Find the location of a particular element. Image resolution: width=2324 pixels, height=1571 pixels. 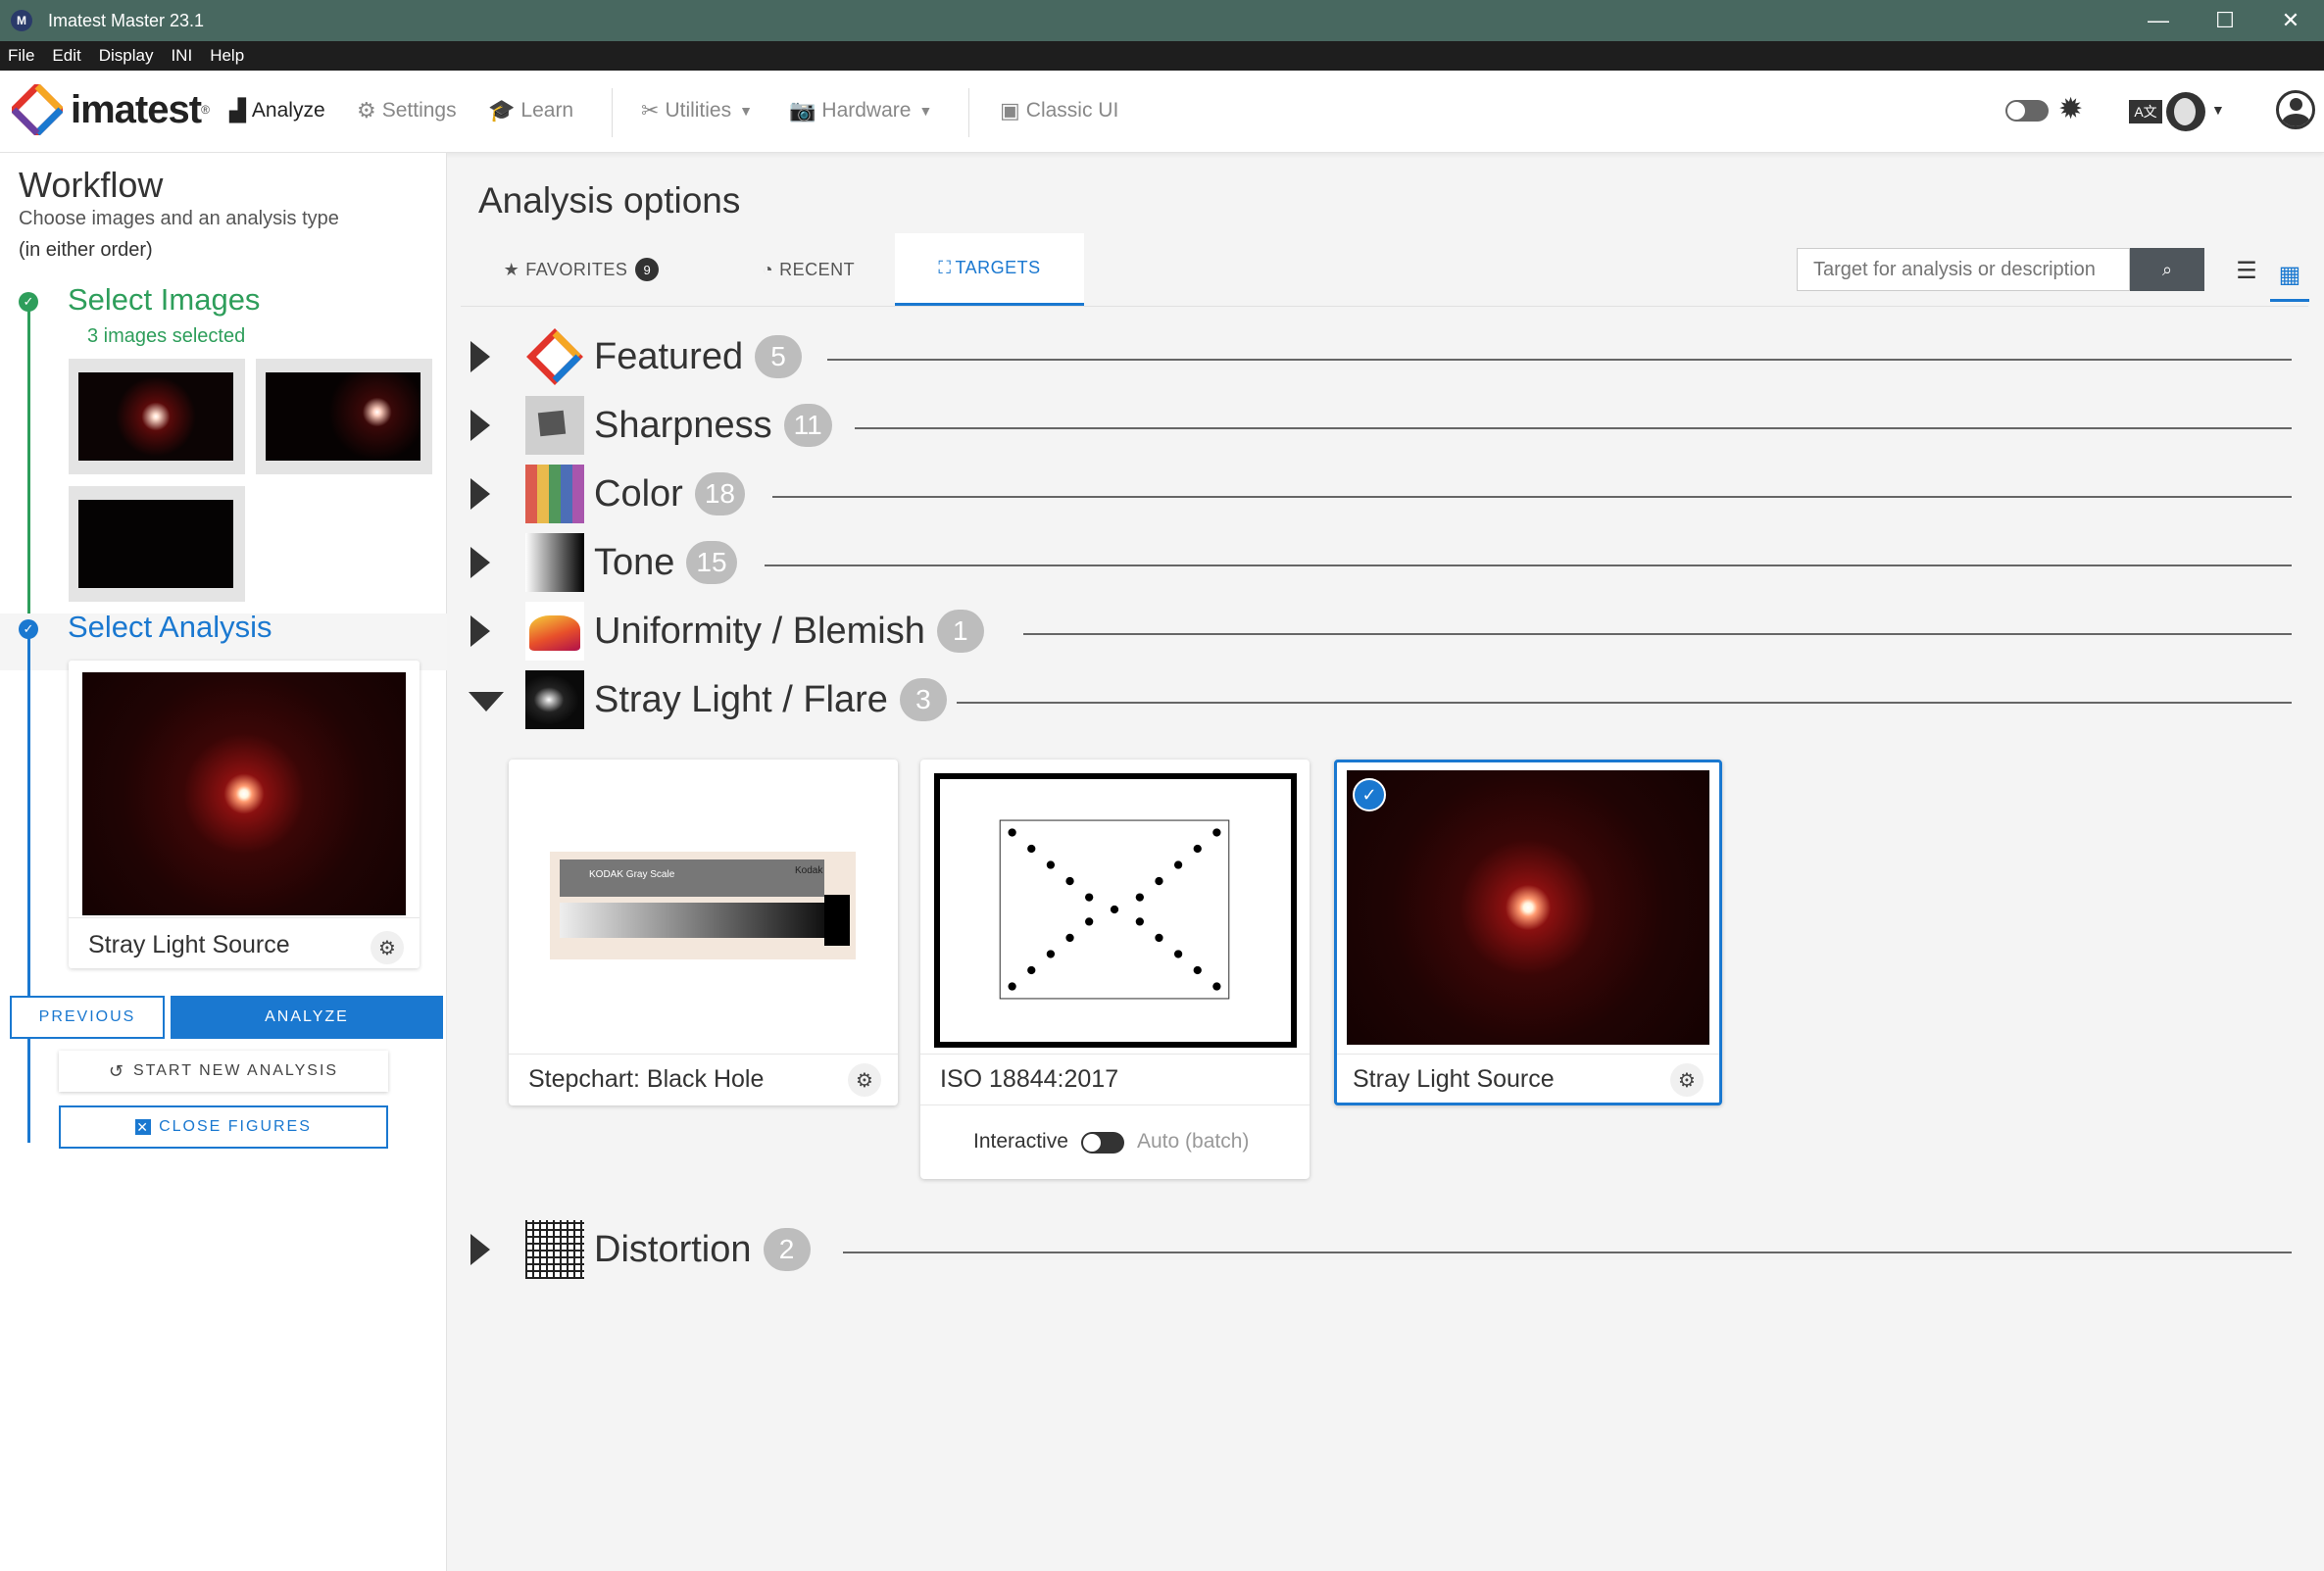

menu-help: Help is located at coordinates (227, 56).